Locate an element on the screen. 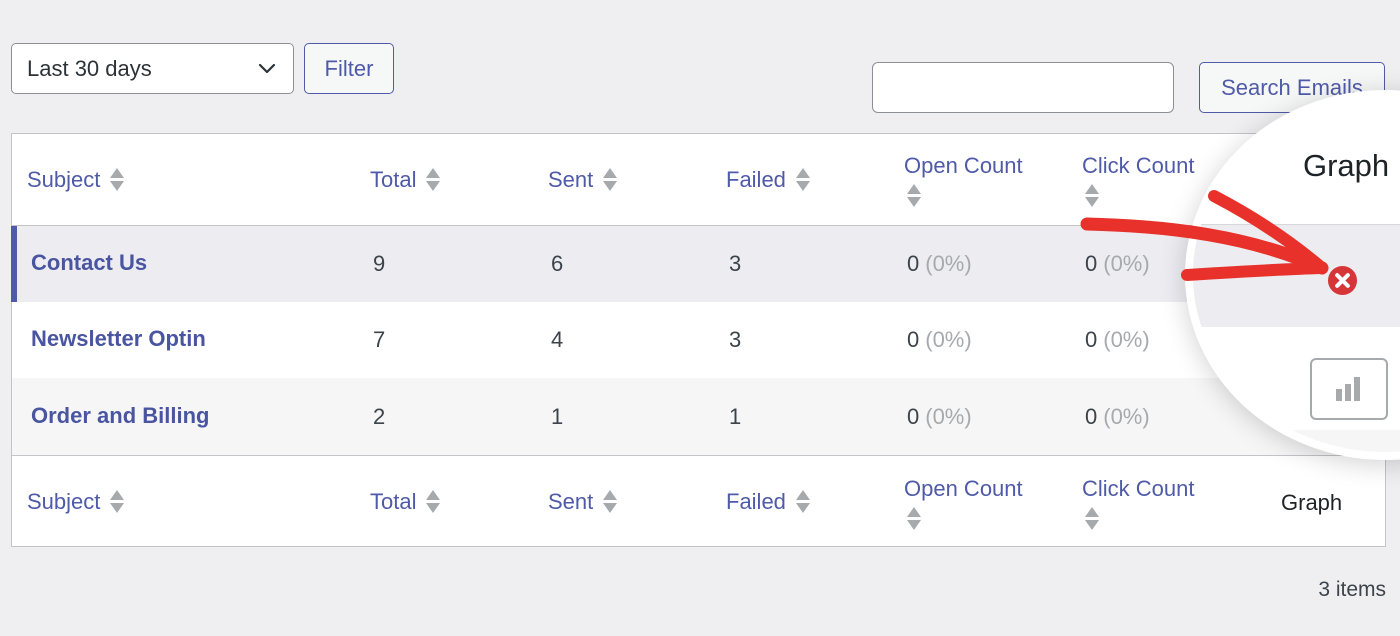  failed-value: 1 is located at coordinates (735, 416).